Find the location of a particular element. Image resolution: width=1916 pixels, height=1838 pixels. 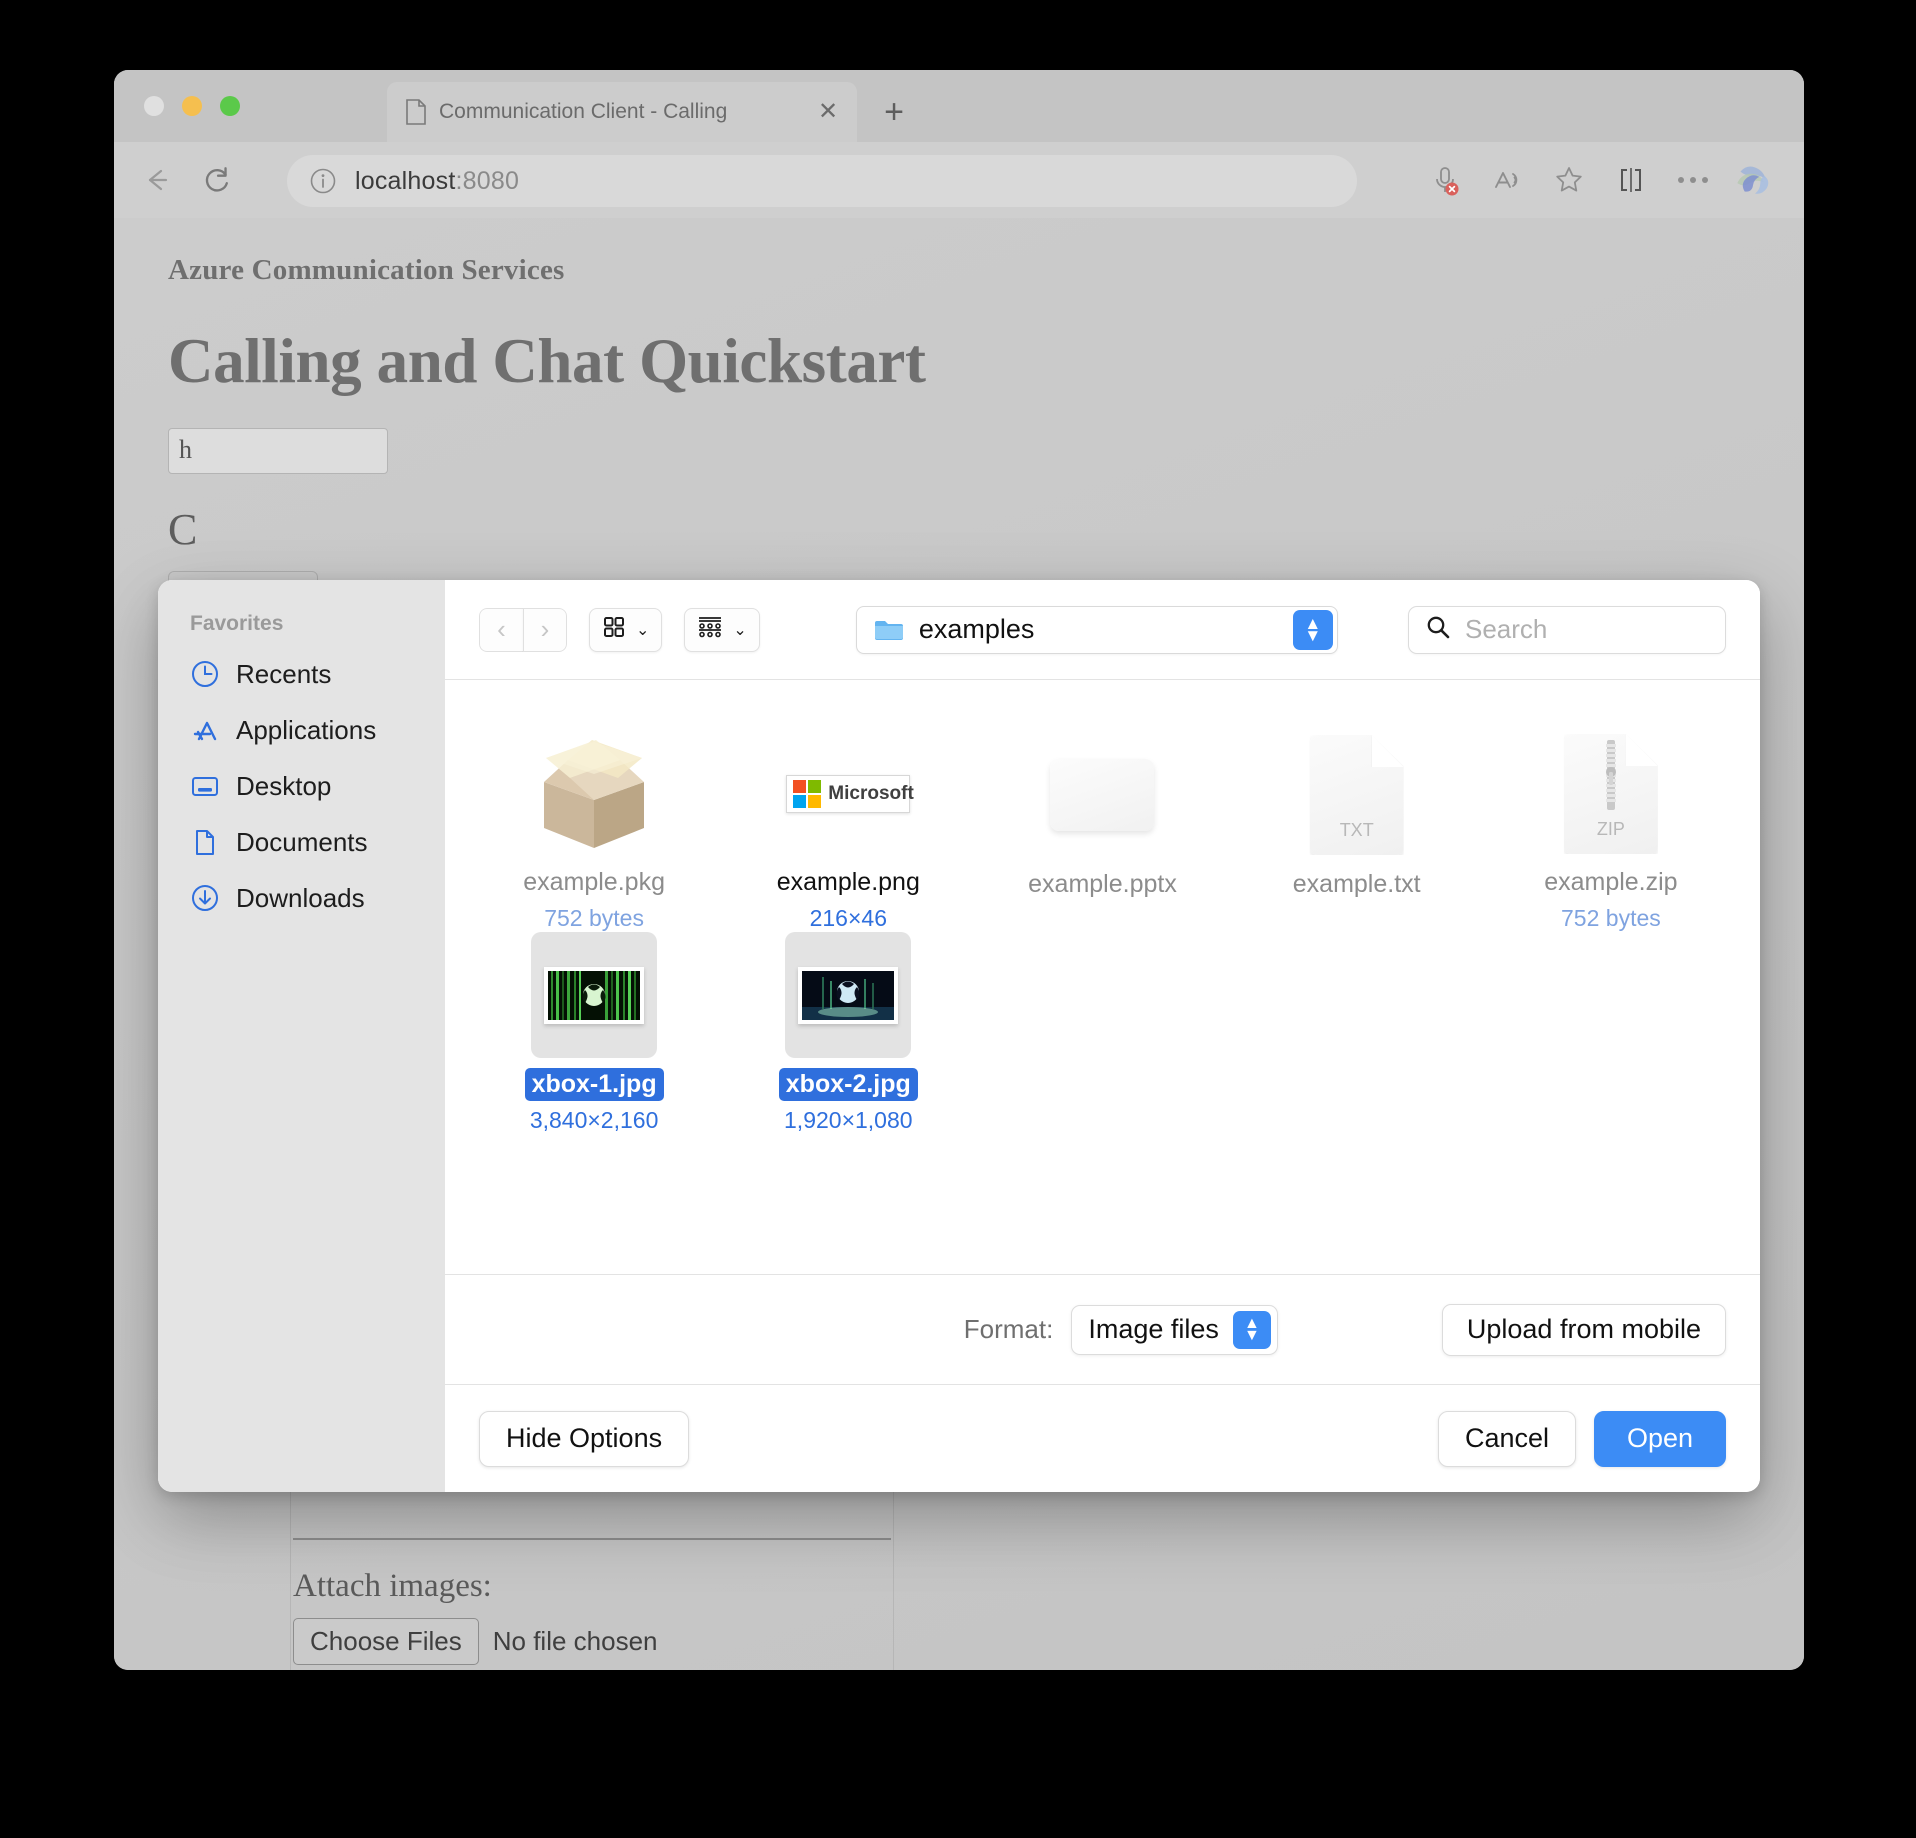

url-text: localhost:8080 is located at coordinates (437, 181).